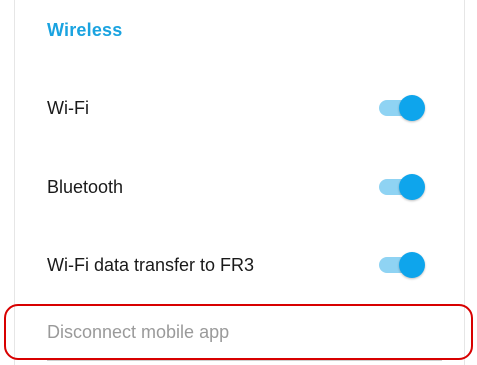 This screenshot has width=477, height=365. Describe the element at coordinates (237, 187) in the screenshot. I see `setting-row-bluetooth: Bluetooth` at that location.